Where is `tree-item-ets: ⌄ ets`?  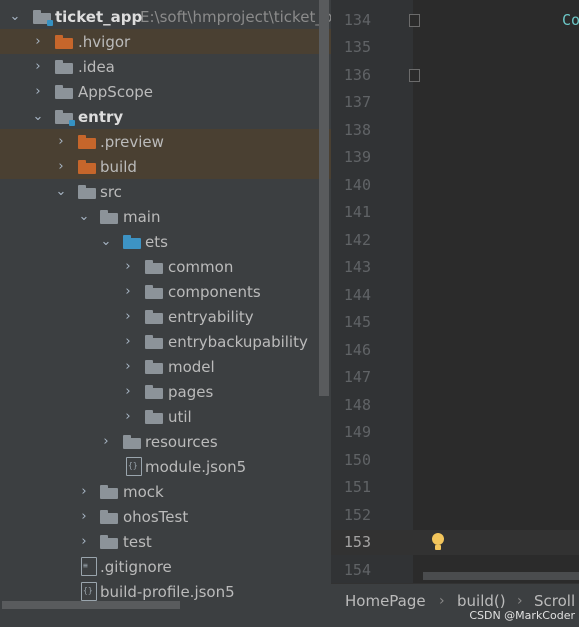 tree-item-ets: ⌄ ets is located at coordinates (165, 241).